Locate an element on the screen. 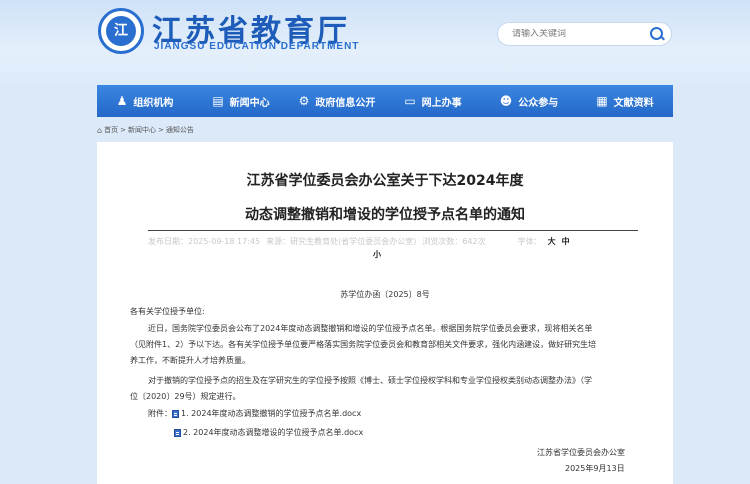  info-disclosure-icon: ⚙ is located at coordinates (304, 101).